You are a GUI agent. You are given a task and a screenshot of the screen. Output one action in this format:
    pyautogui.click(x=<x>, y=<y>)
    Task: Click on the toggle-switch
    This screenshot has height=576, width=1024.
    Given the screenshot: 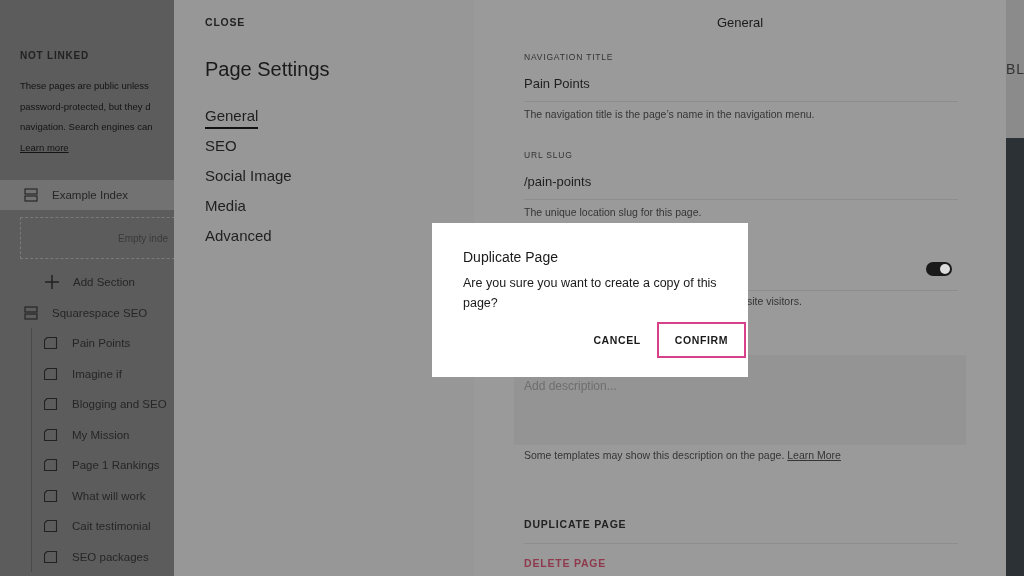 What is the action you would take?
    pyautogui.click(x=939, y=269)
    